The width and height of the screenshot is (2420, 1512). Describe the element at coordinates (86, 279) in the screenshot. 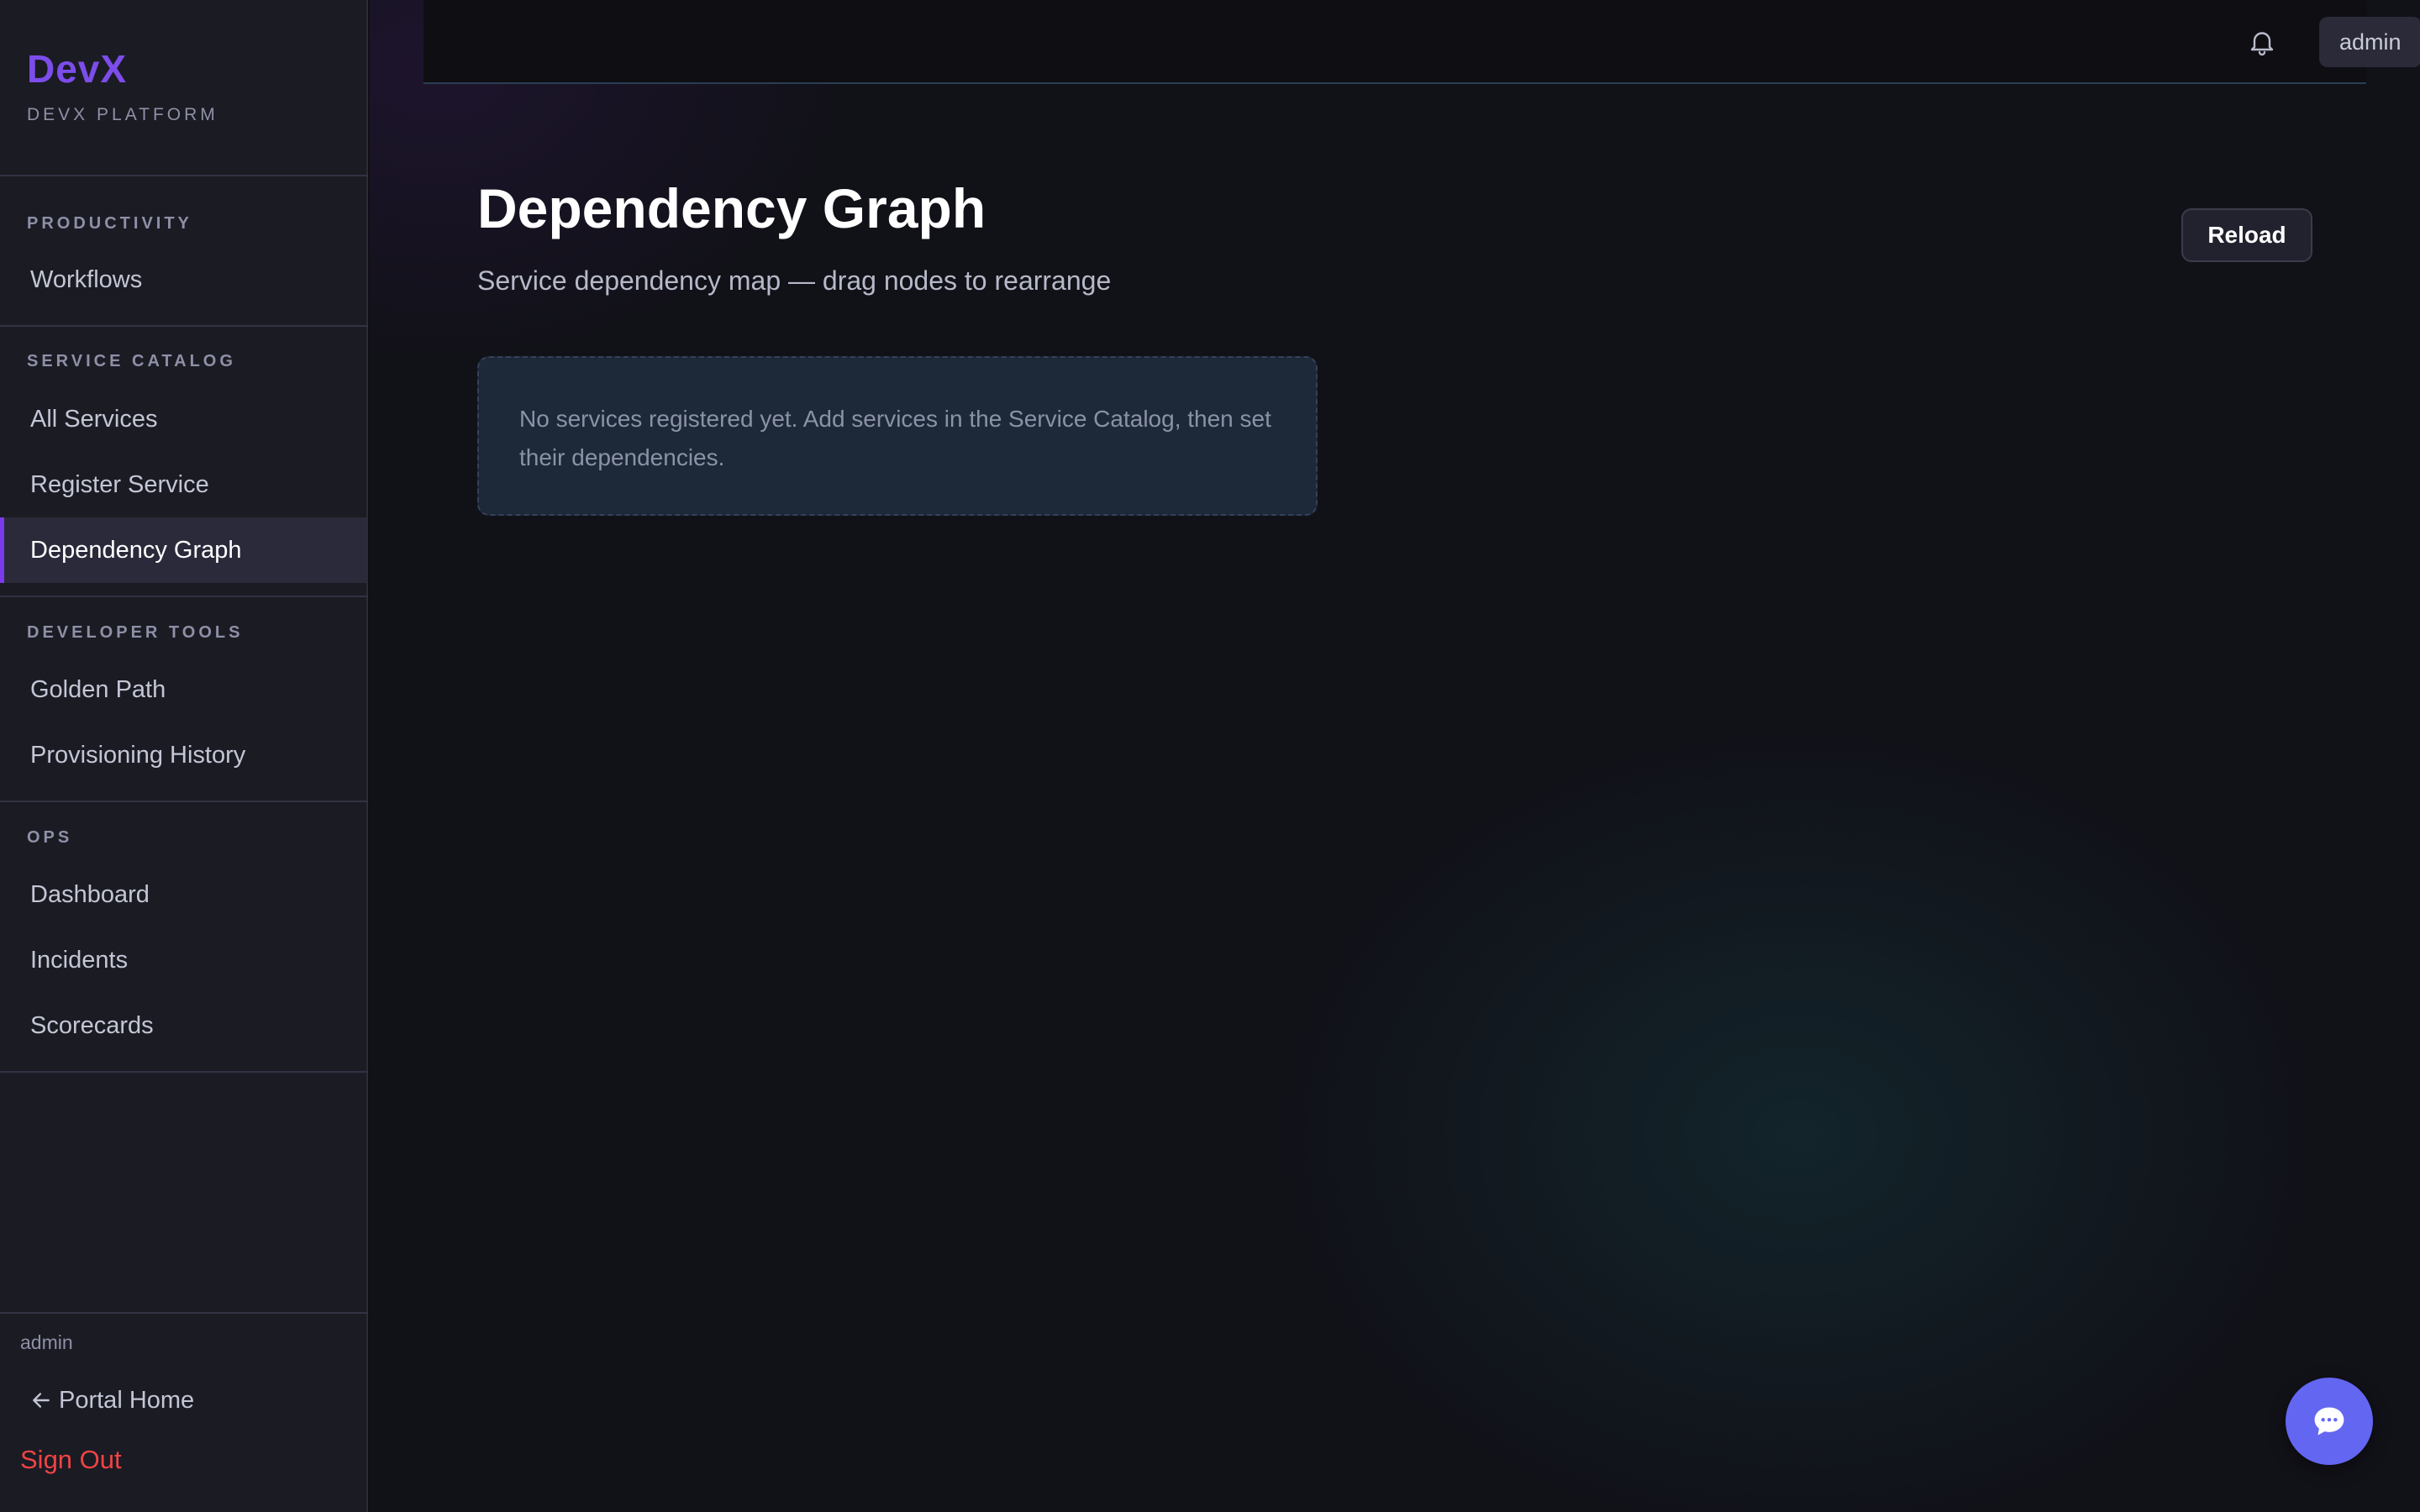

I see `sidebar-item-label: Workflows` at that location.